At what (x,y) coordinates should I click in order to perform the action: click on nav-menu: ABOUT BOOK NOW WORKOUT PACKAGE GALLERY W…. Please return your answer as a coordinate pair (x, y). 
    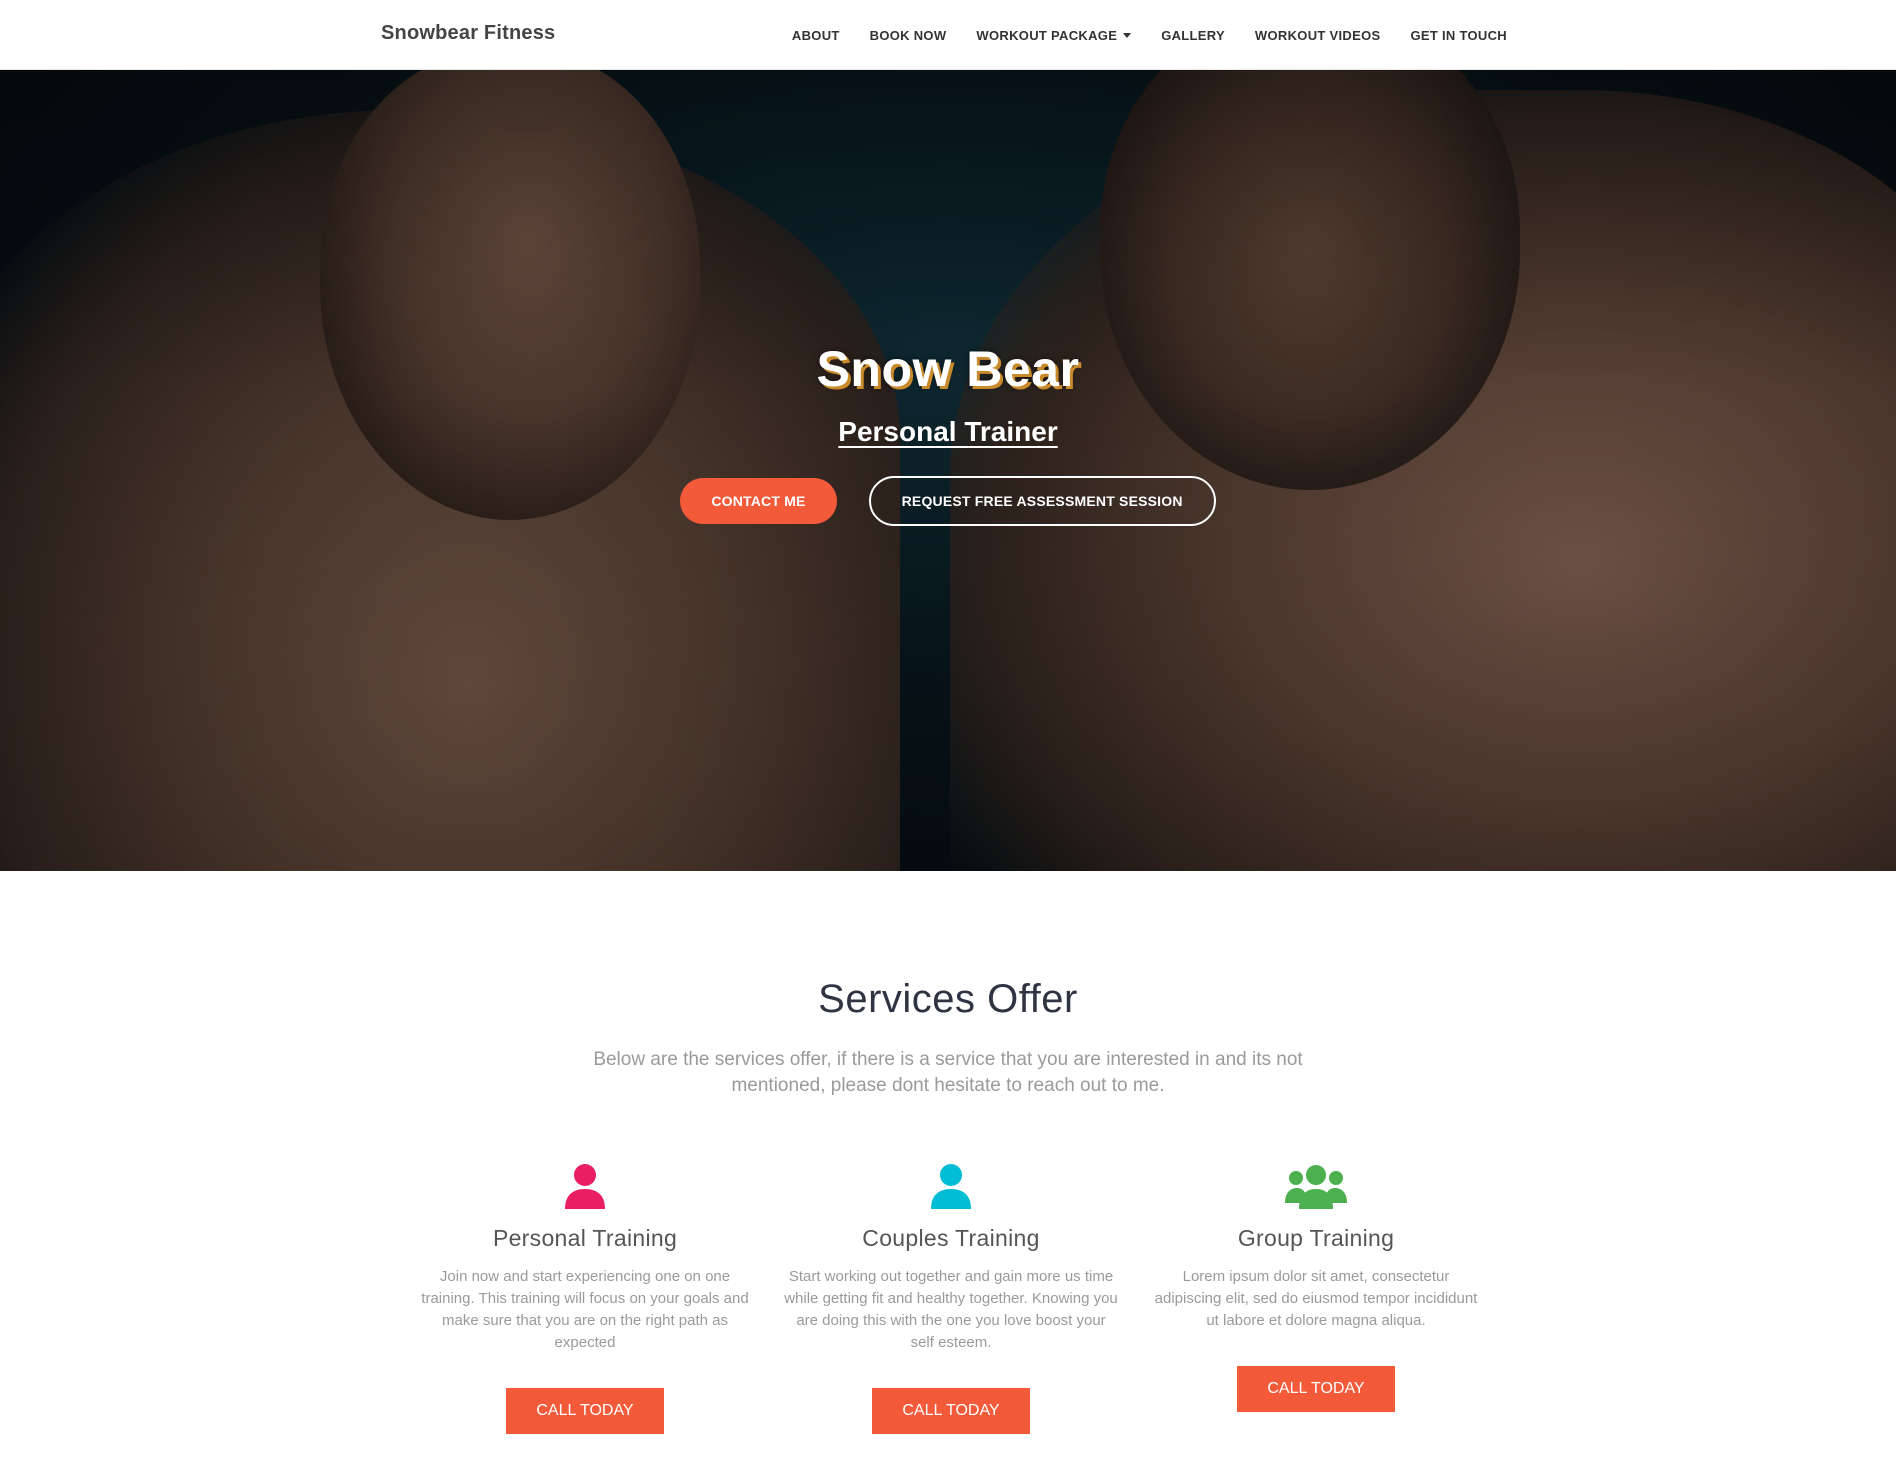
    Looking at the image, I should click on (1149, 35).